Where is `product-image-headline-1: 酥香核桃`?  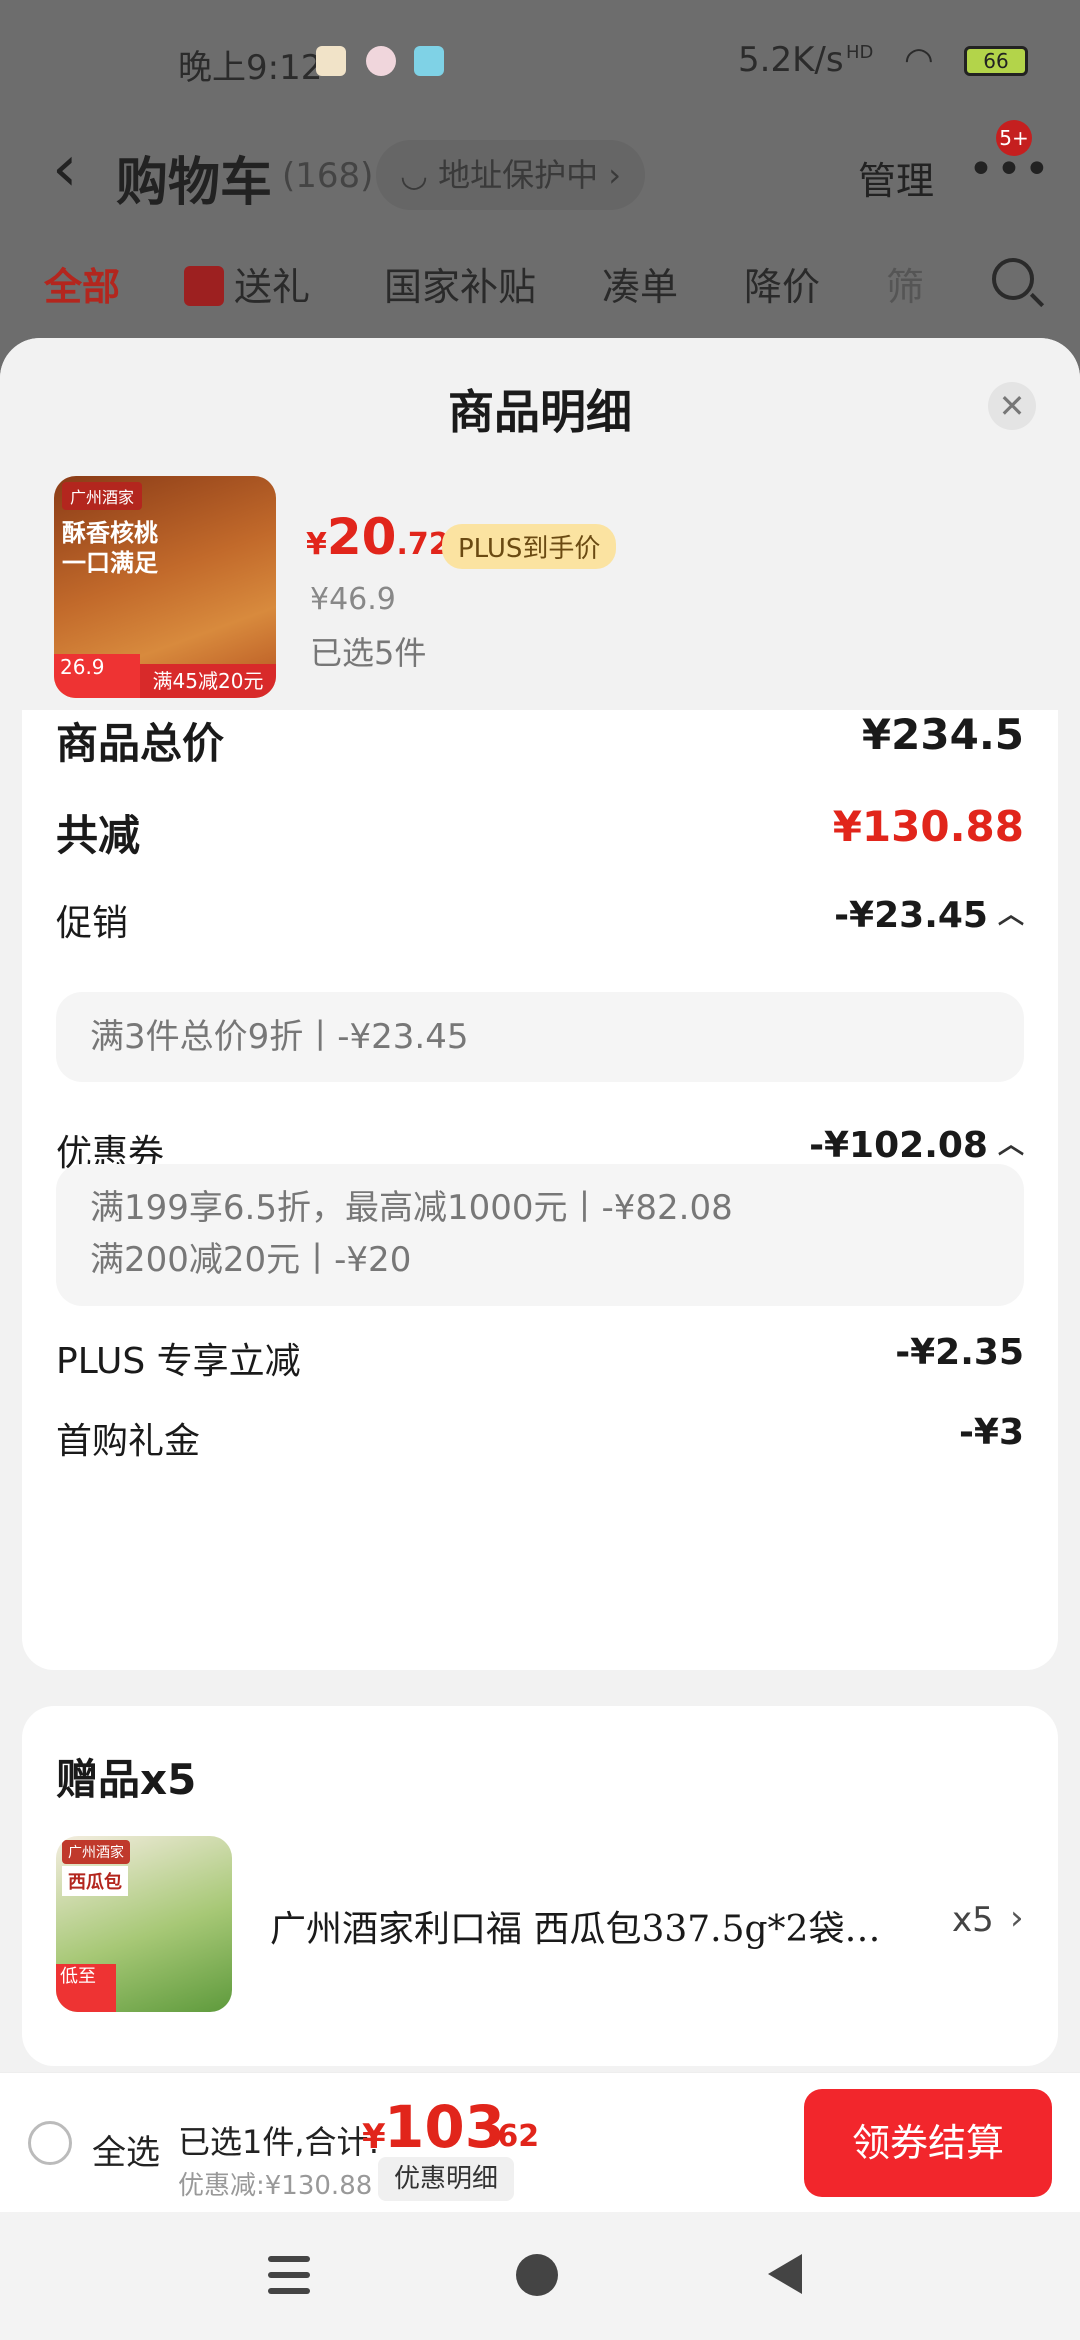
product-image-headline-1: 酥香核桃 is located at coordinates (110, 533).